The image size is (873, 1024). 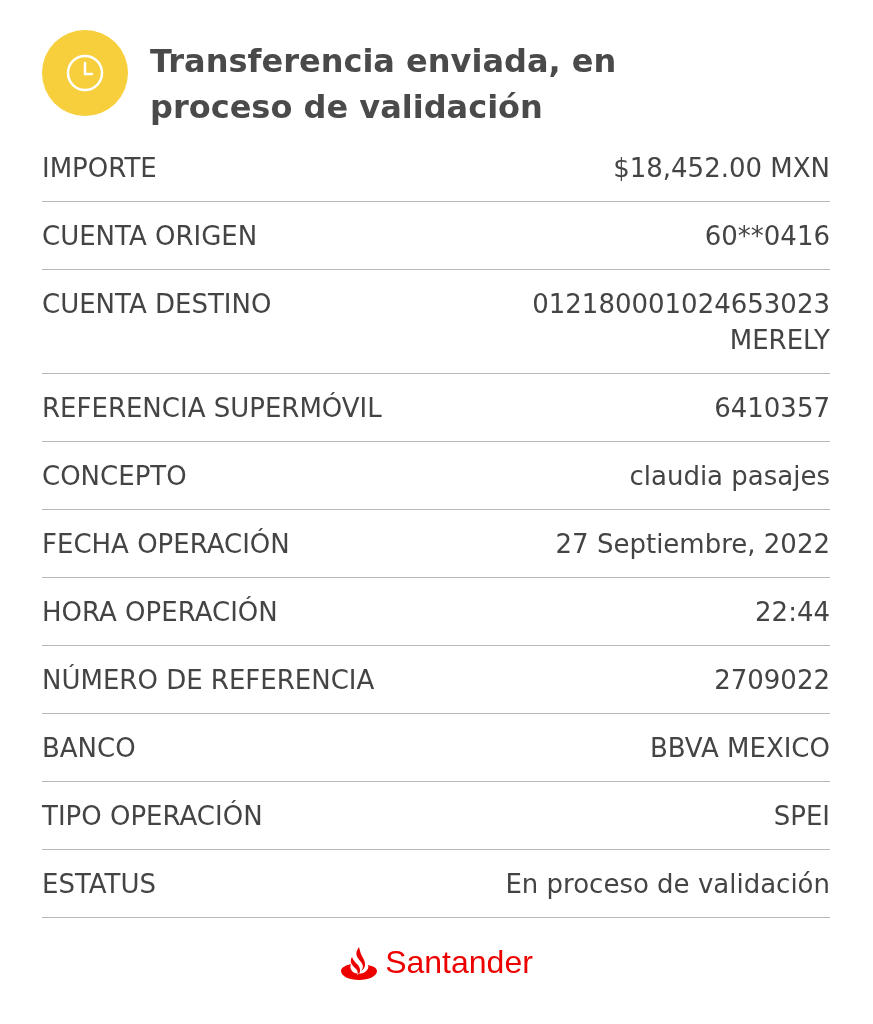 I want to click on detail-value: MERELY, so click(x=779, y=340).